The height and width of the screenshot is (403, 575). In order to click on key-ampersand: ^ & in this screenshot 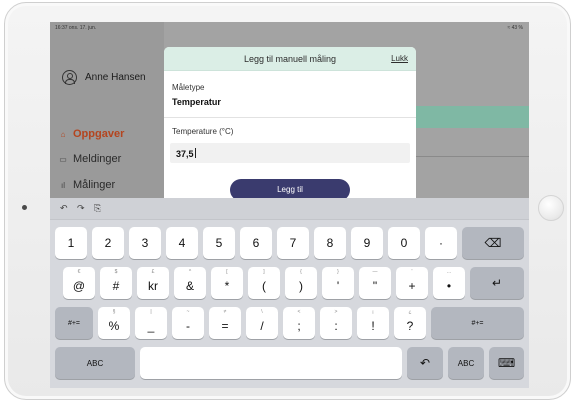, I will do `click(190, 283)`.